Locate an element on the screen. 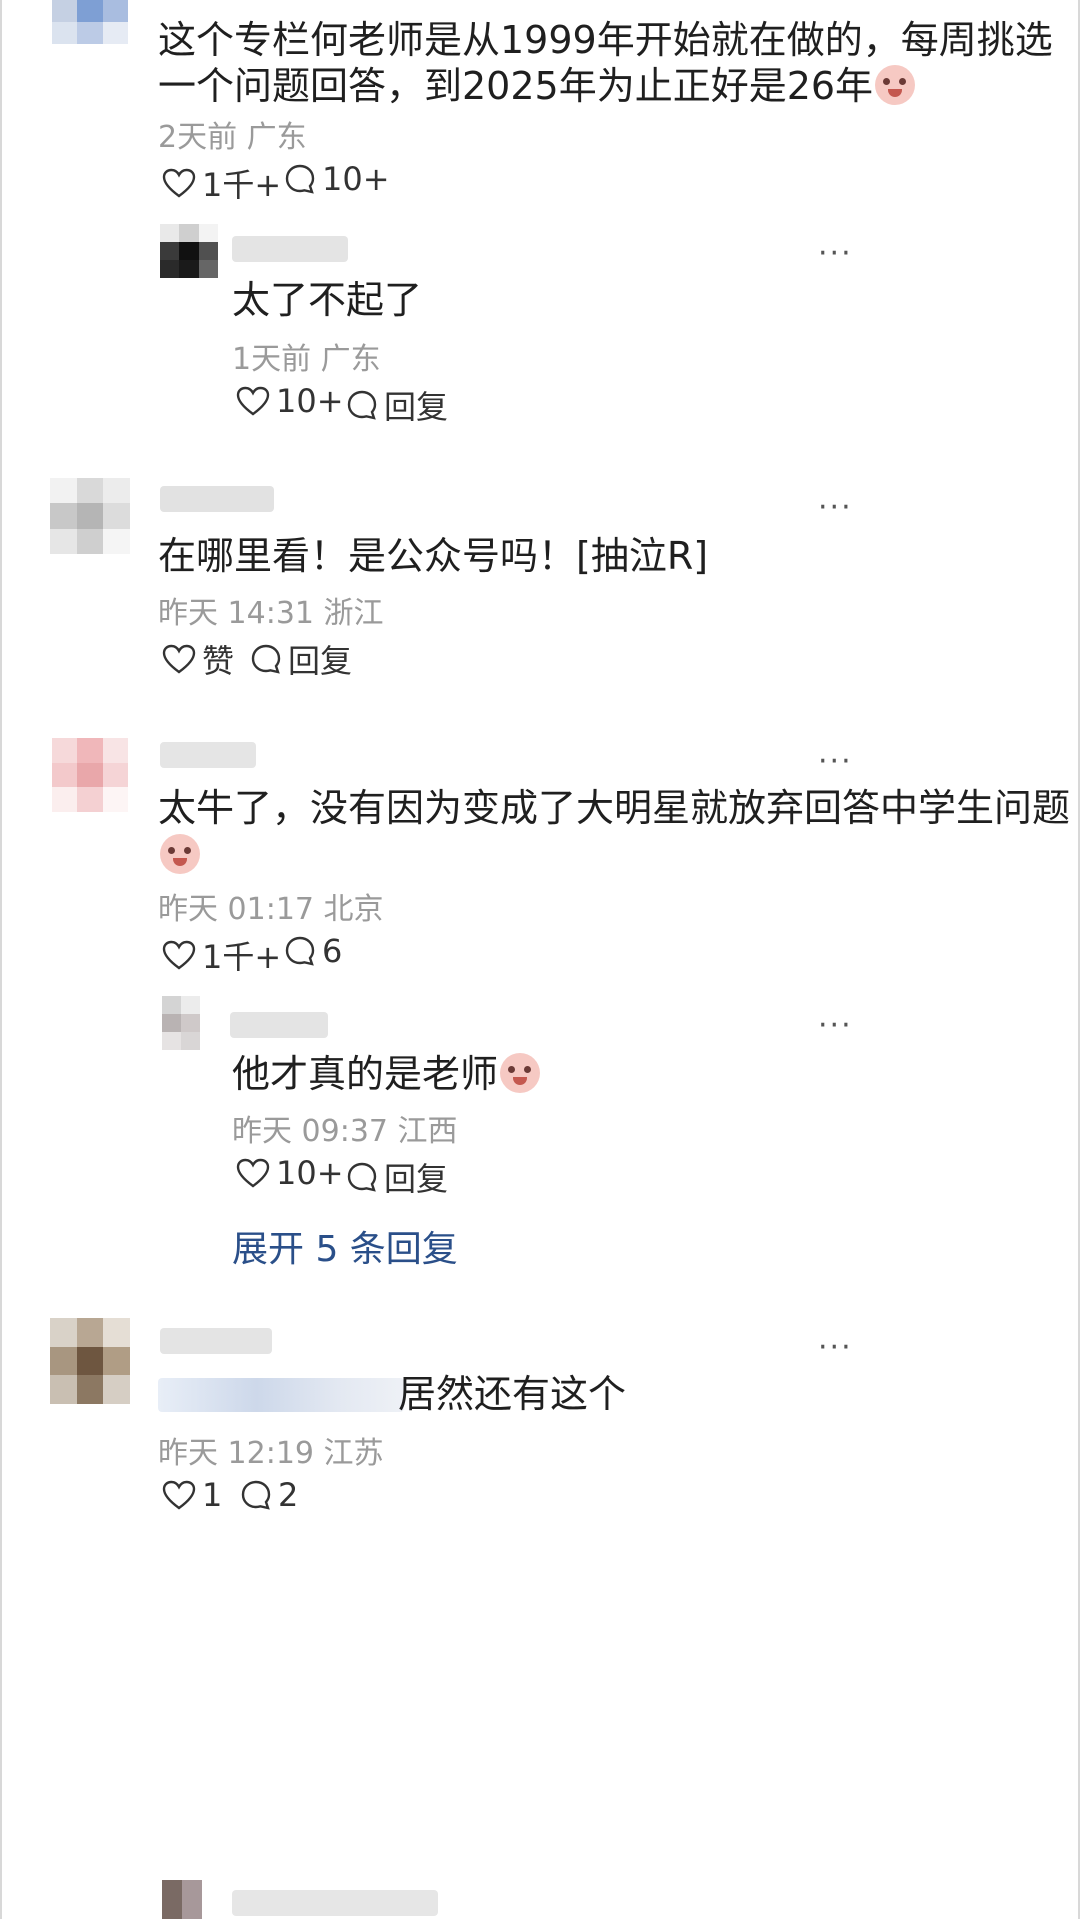 The height and width of the screenshot is (1919, 1080). comment-text-line2: 一个问题回答，到2025年为止正好是26年 is located at coordinates (537, 86).